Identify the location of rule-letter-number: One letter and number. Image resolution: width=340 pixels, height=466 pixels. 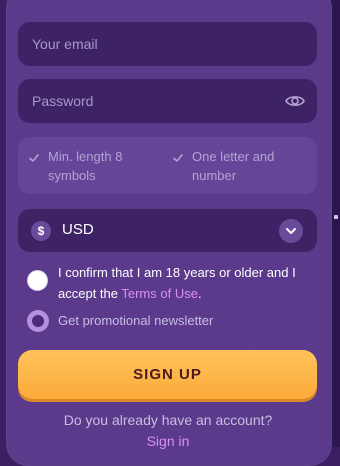
(242, 166).